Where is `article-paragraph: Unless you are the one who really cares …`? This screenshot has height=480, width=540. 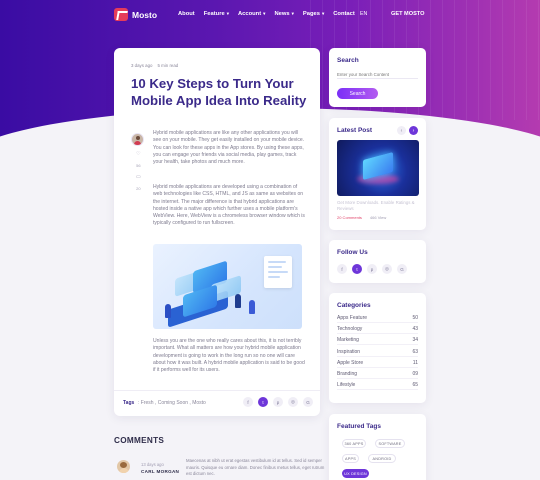 article-paragraph: Unless you are the one who really cares … is located at coordinates (229, 356).